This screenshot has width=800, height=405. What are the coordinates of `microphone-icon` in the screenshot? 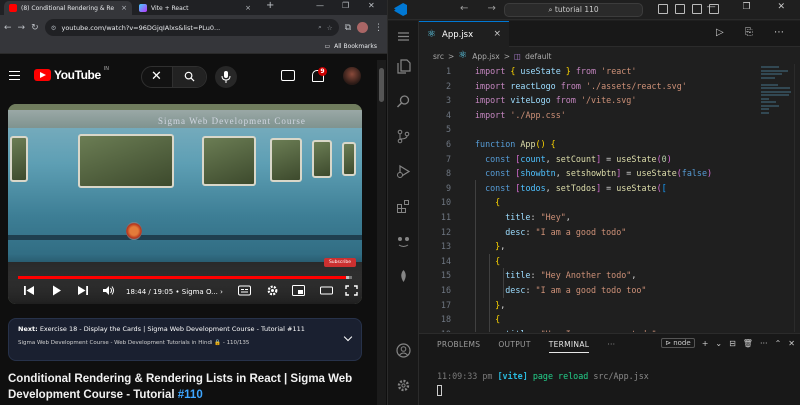 It's located at (226, 77).